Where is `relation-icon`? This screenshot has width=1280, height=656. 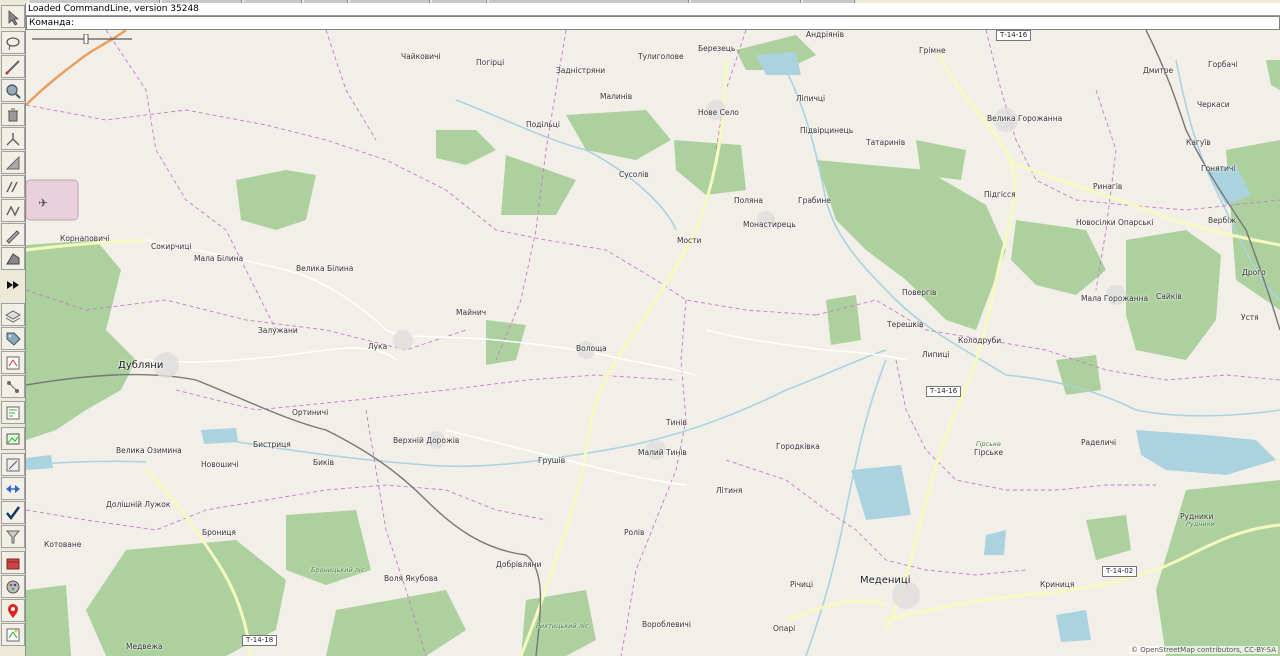 relation-icon is located at coordinates (13, 386).